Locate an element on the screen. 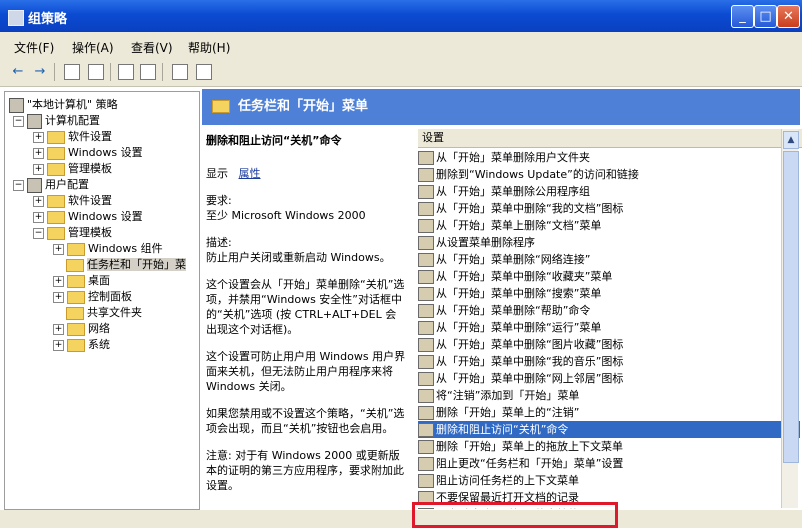 The image size is (802, 528). tree-item: + 网络 is located at coordinates (81, 328).